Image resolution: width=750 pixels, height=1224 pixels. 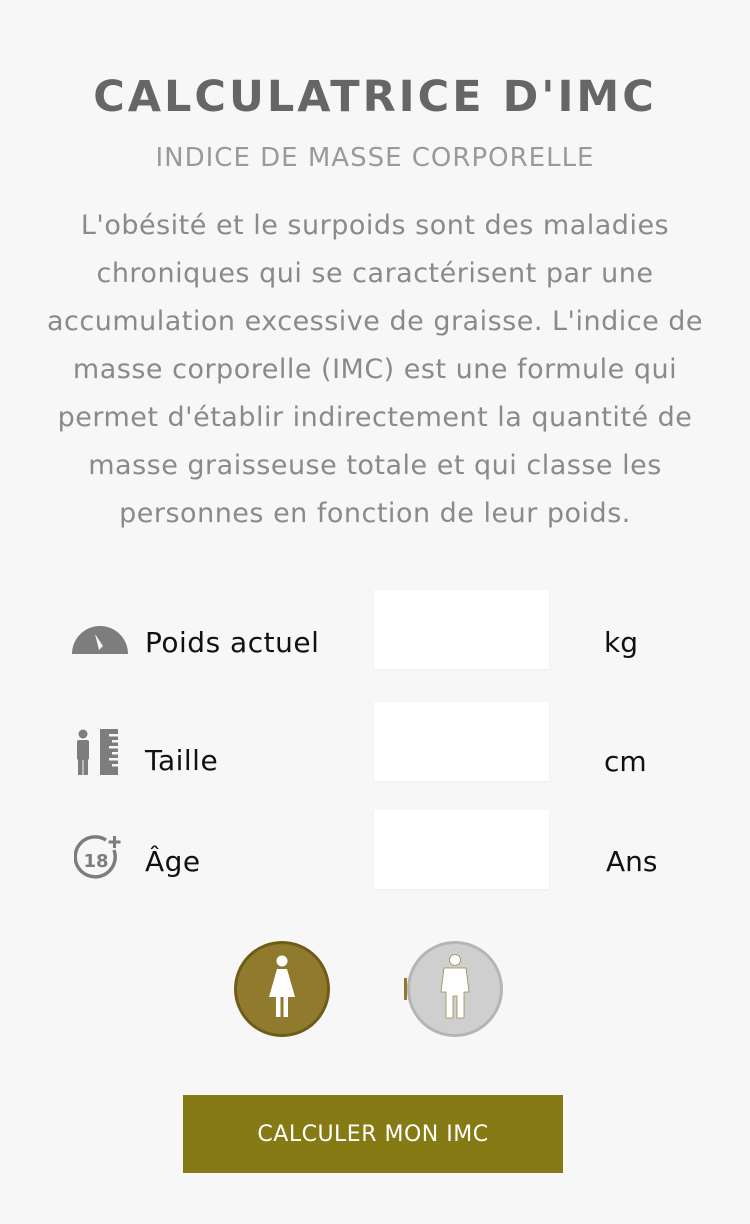 I want to click on age-unit: Ans, so click(x=632, y=861).